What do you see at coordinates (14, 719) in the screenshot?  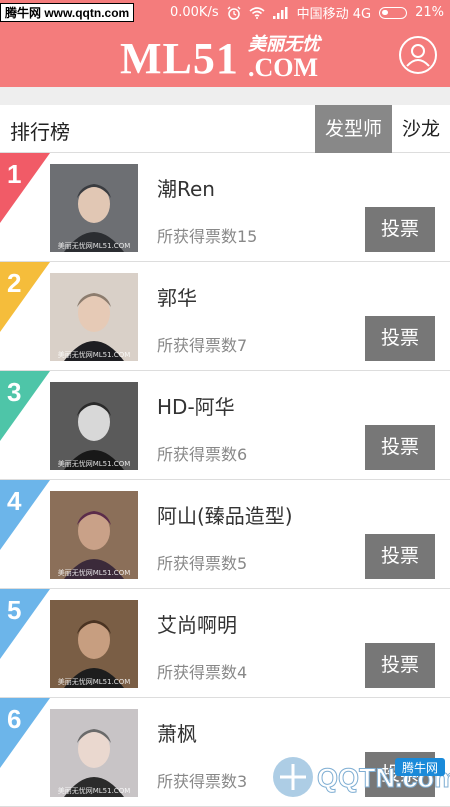 I see `rank-number: 6` at bounding box center [14, 719].